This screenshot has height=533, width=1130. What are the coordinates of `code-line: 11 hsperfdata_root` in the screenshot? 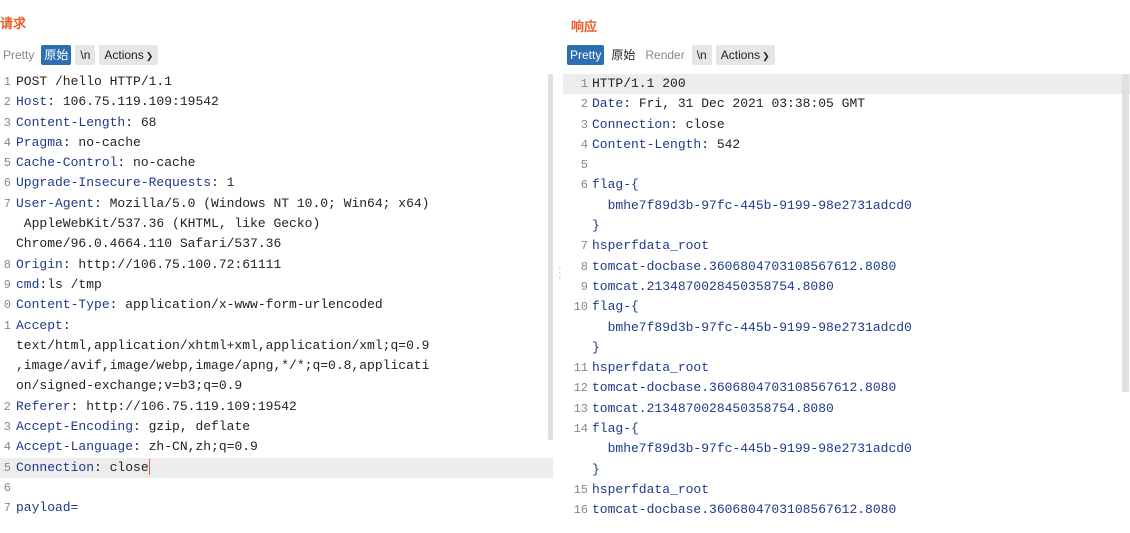 It's located at (846, 368).